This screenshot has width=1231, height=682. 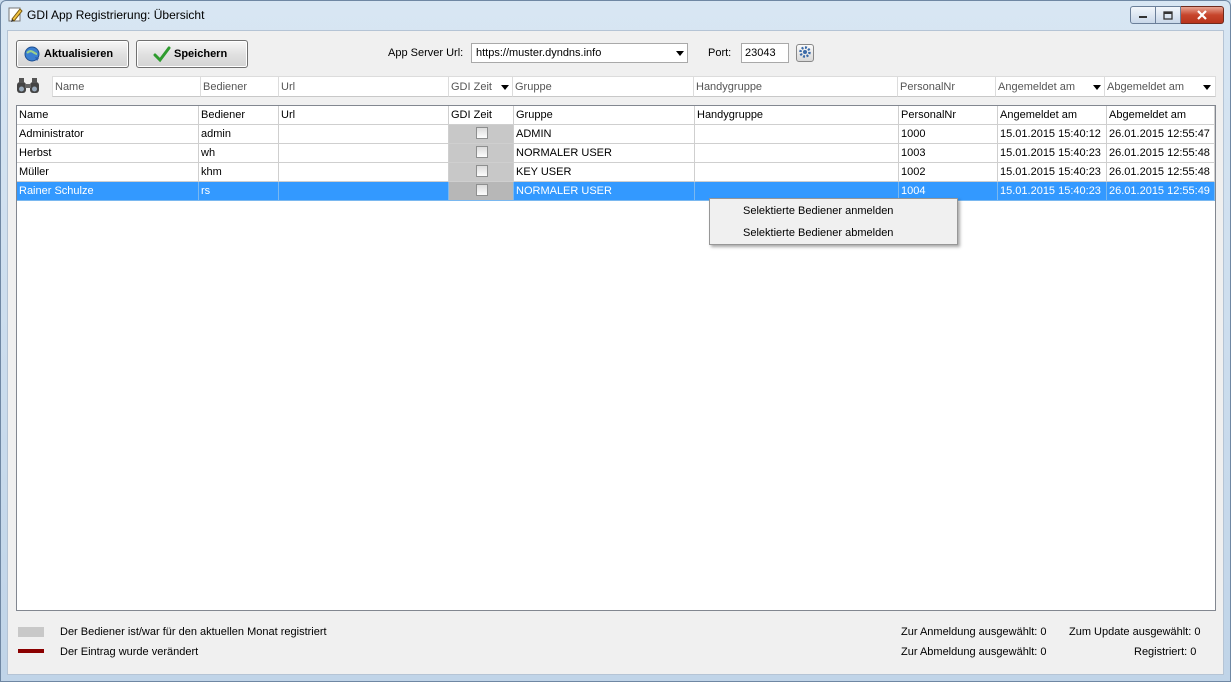 What do you see at coordinates (239, 134) in the screenshot?
I see `cell-bediener: admin` at bounding box center [239, 134].